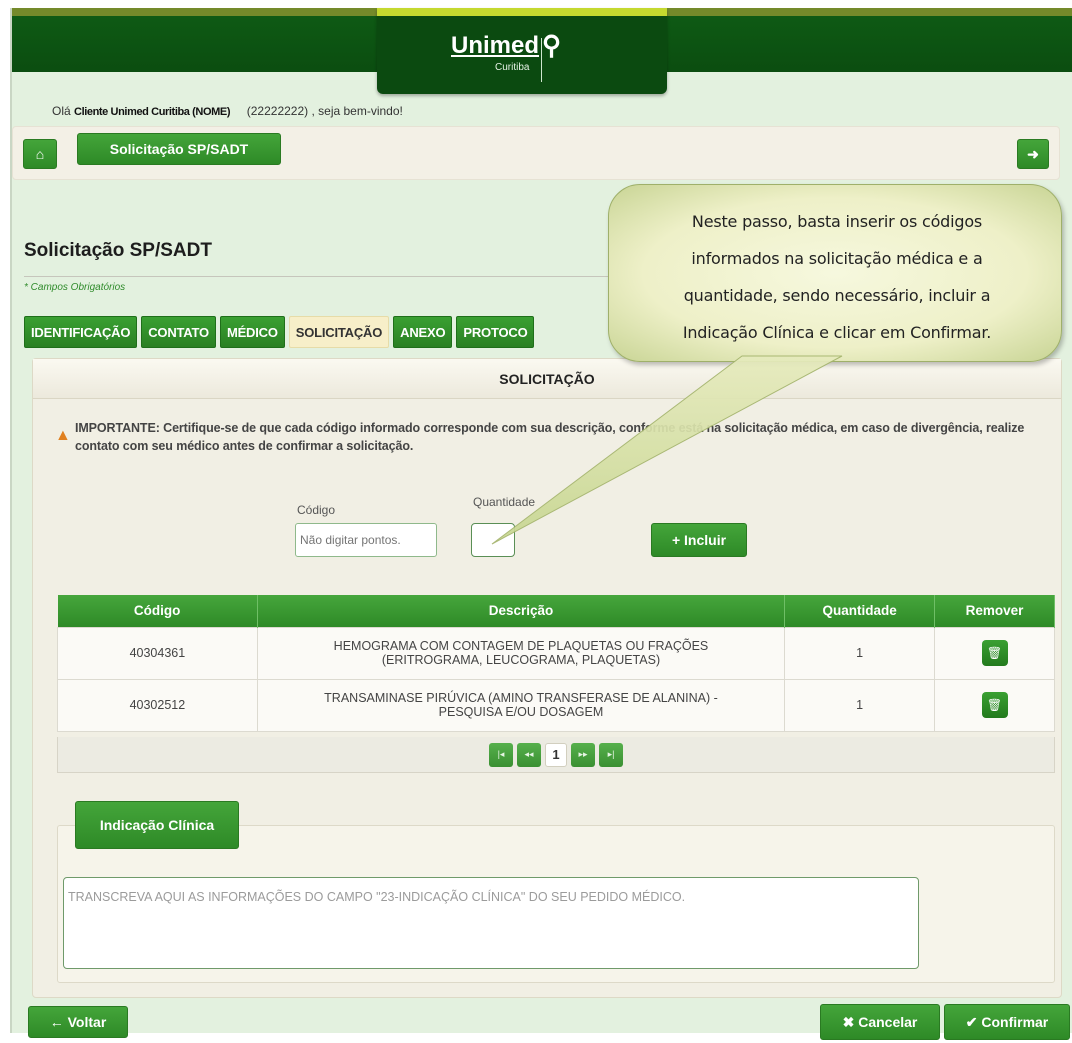 The width and height of the screenshot is (1072, 1043). What do you see at coordinates (157, 611) in the screenshot?
I see `col-codigo: Código` at bounding box center [157, 611].